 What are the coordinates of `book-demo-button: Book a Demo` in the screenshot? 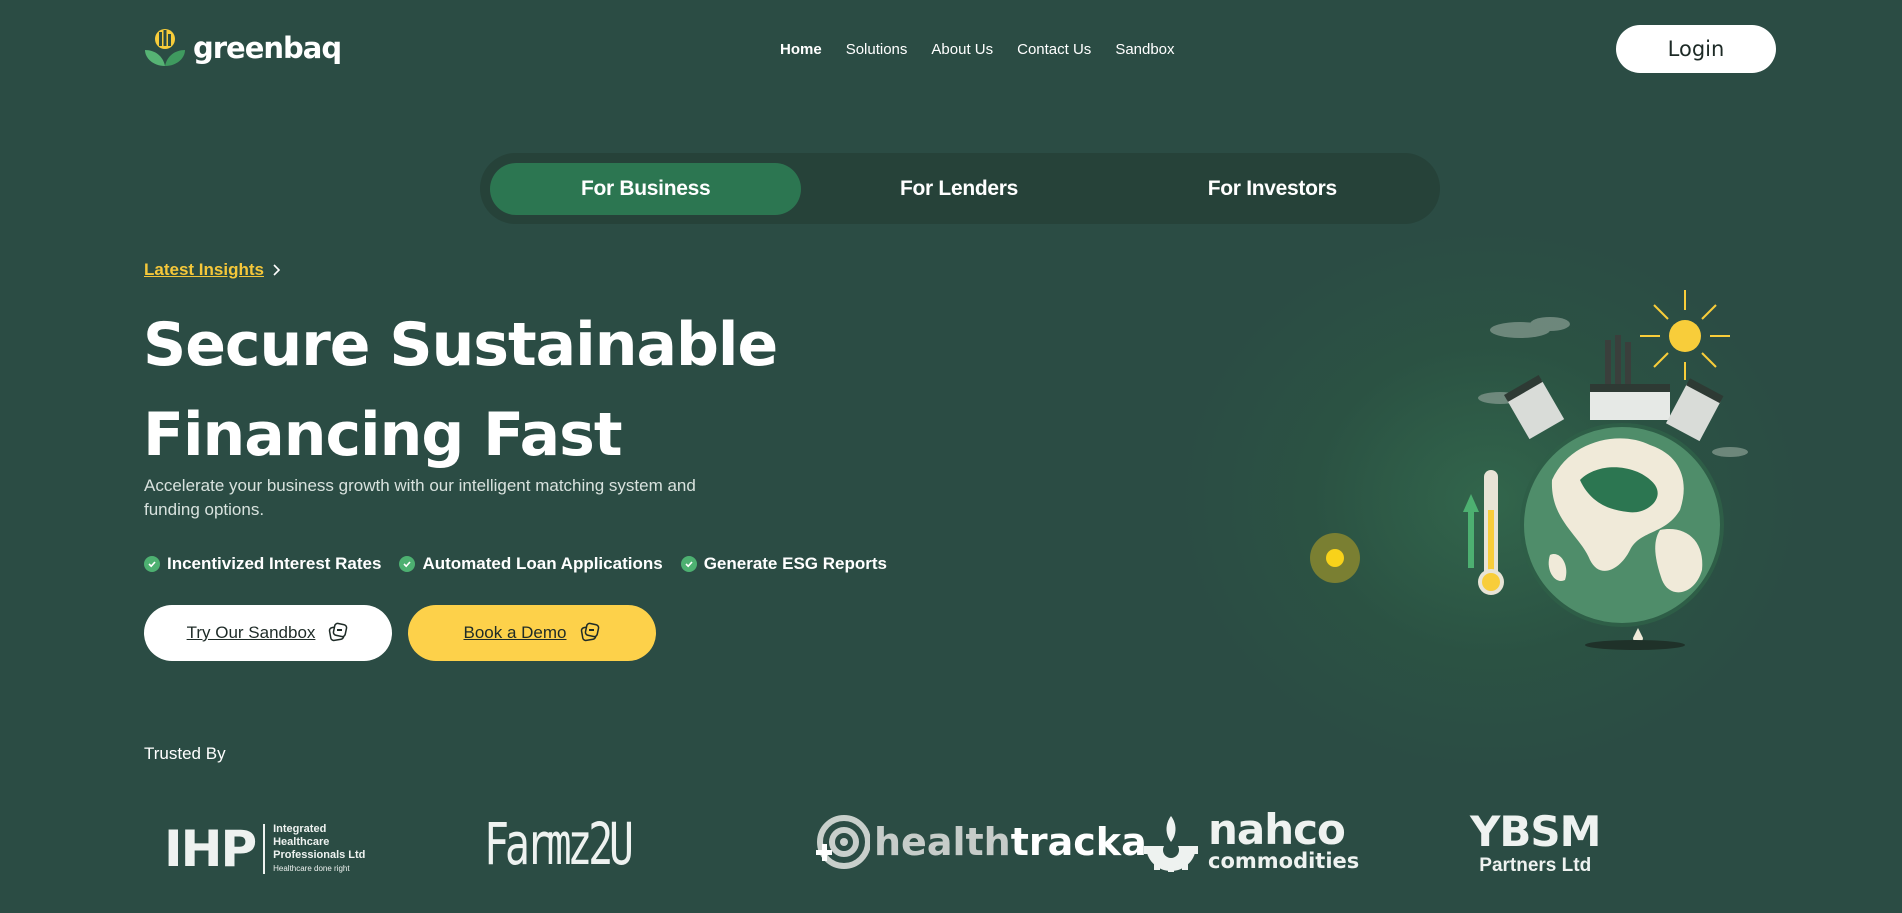 It's located at (532, 633).